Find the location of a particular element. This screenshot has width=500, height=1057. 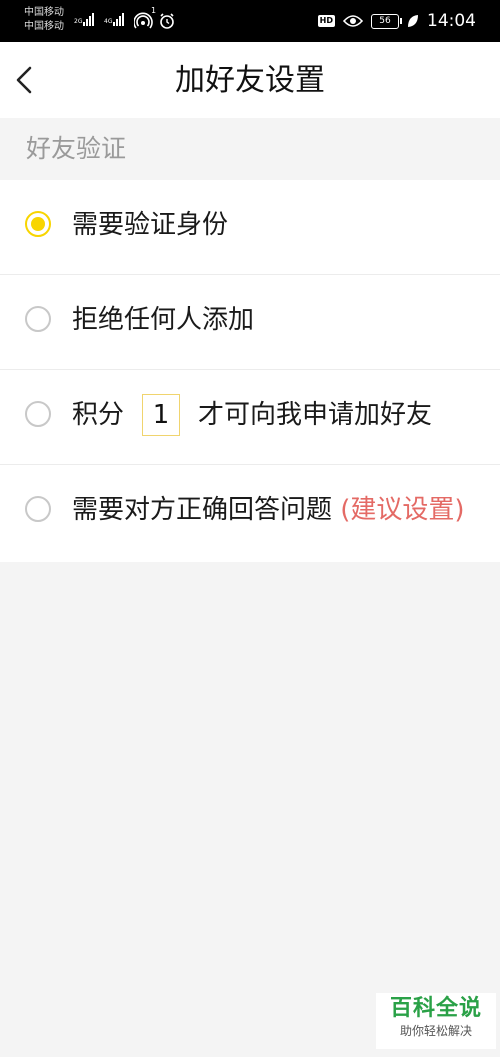

sim2-signal-icon: 4G is located at coordinates (114, 19).